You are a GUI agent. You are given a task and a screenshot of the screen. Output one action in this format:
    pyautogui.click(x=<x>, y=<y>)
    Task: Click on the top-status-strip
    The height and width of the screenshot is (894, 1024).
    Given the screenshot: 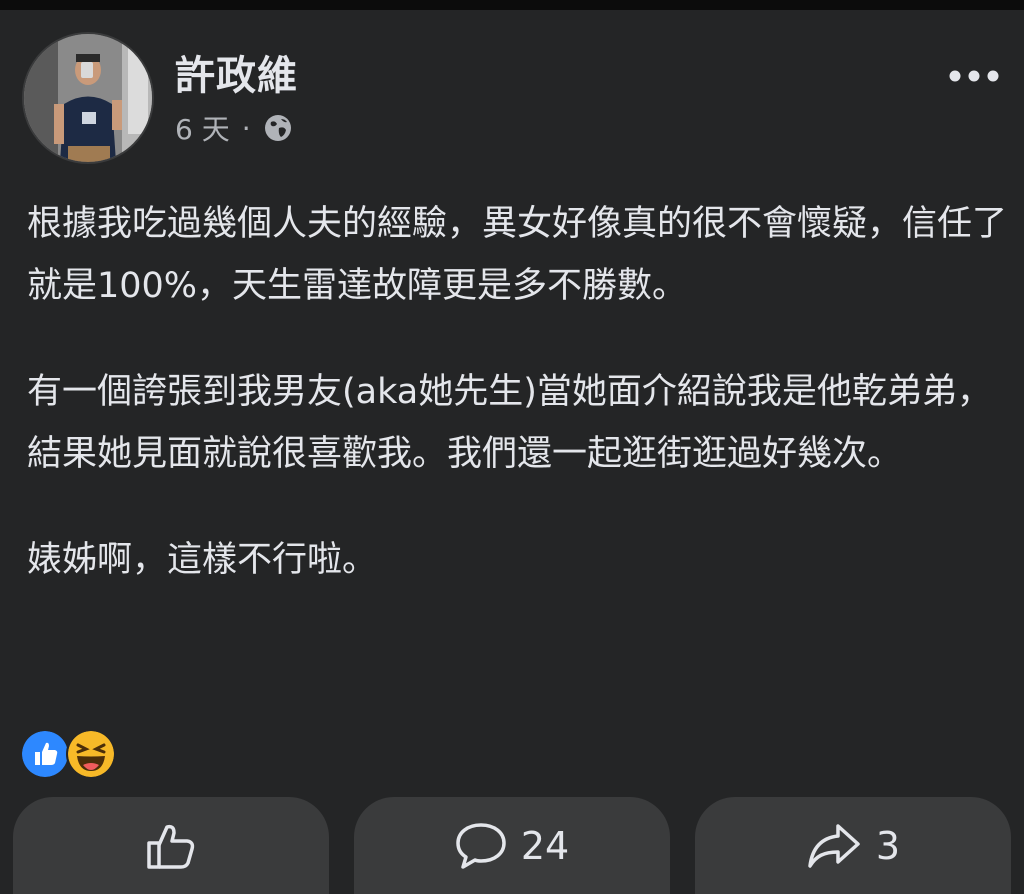 What is the action you would take?
    pyautogui.click(x=512, y=5)
    